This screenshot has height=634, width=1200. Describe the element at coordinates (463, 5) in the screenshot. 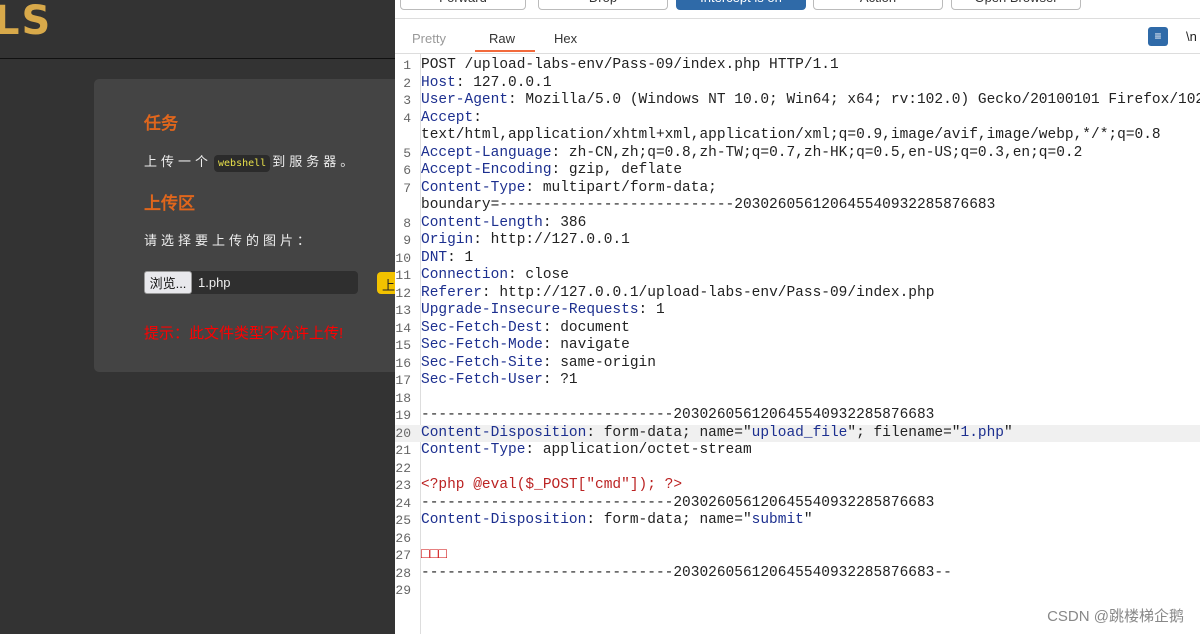

I see `forward-button: Forward` at that location.